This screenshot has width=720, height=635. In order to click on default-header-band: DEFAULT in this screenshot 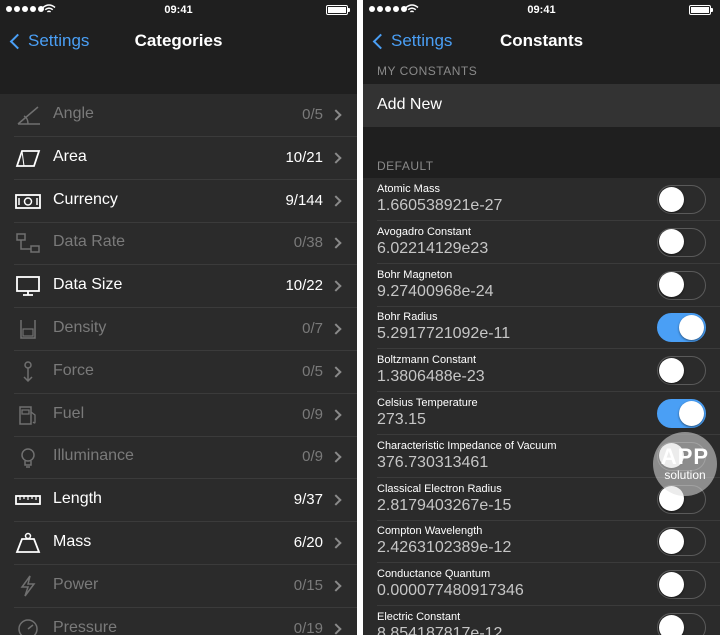, I will do `click(541, 152)`.